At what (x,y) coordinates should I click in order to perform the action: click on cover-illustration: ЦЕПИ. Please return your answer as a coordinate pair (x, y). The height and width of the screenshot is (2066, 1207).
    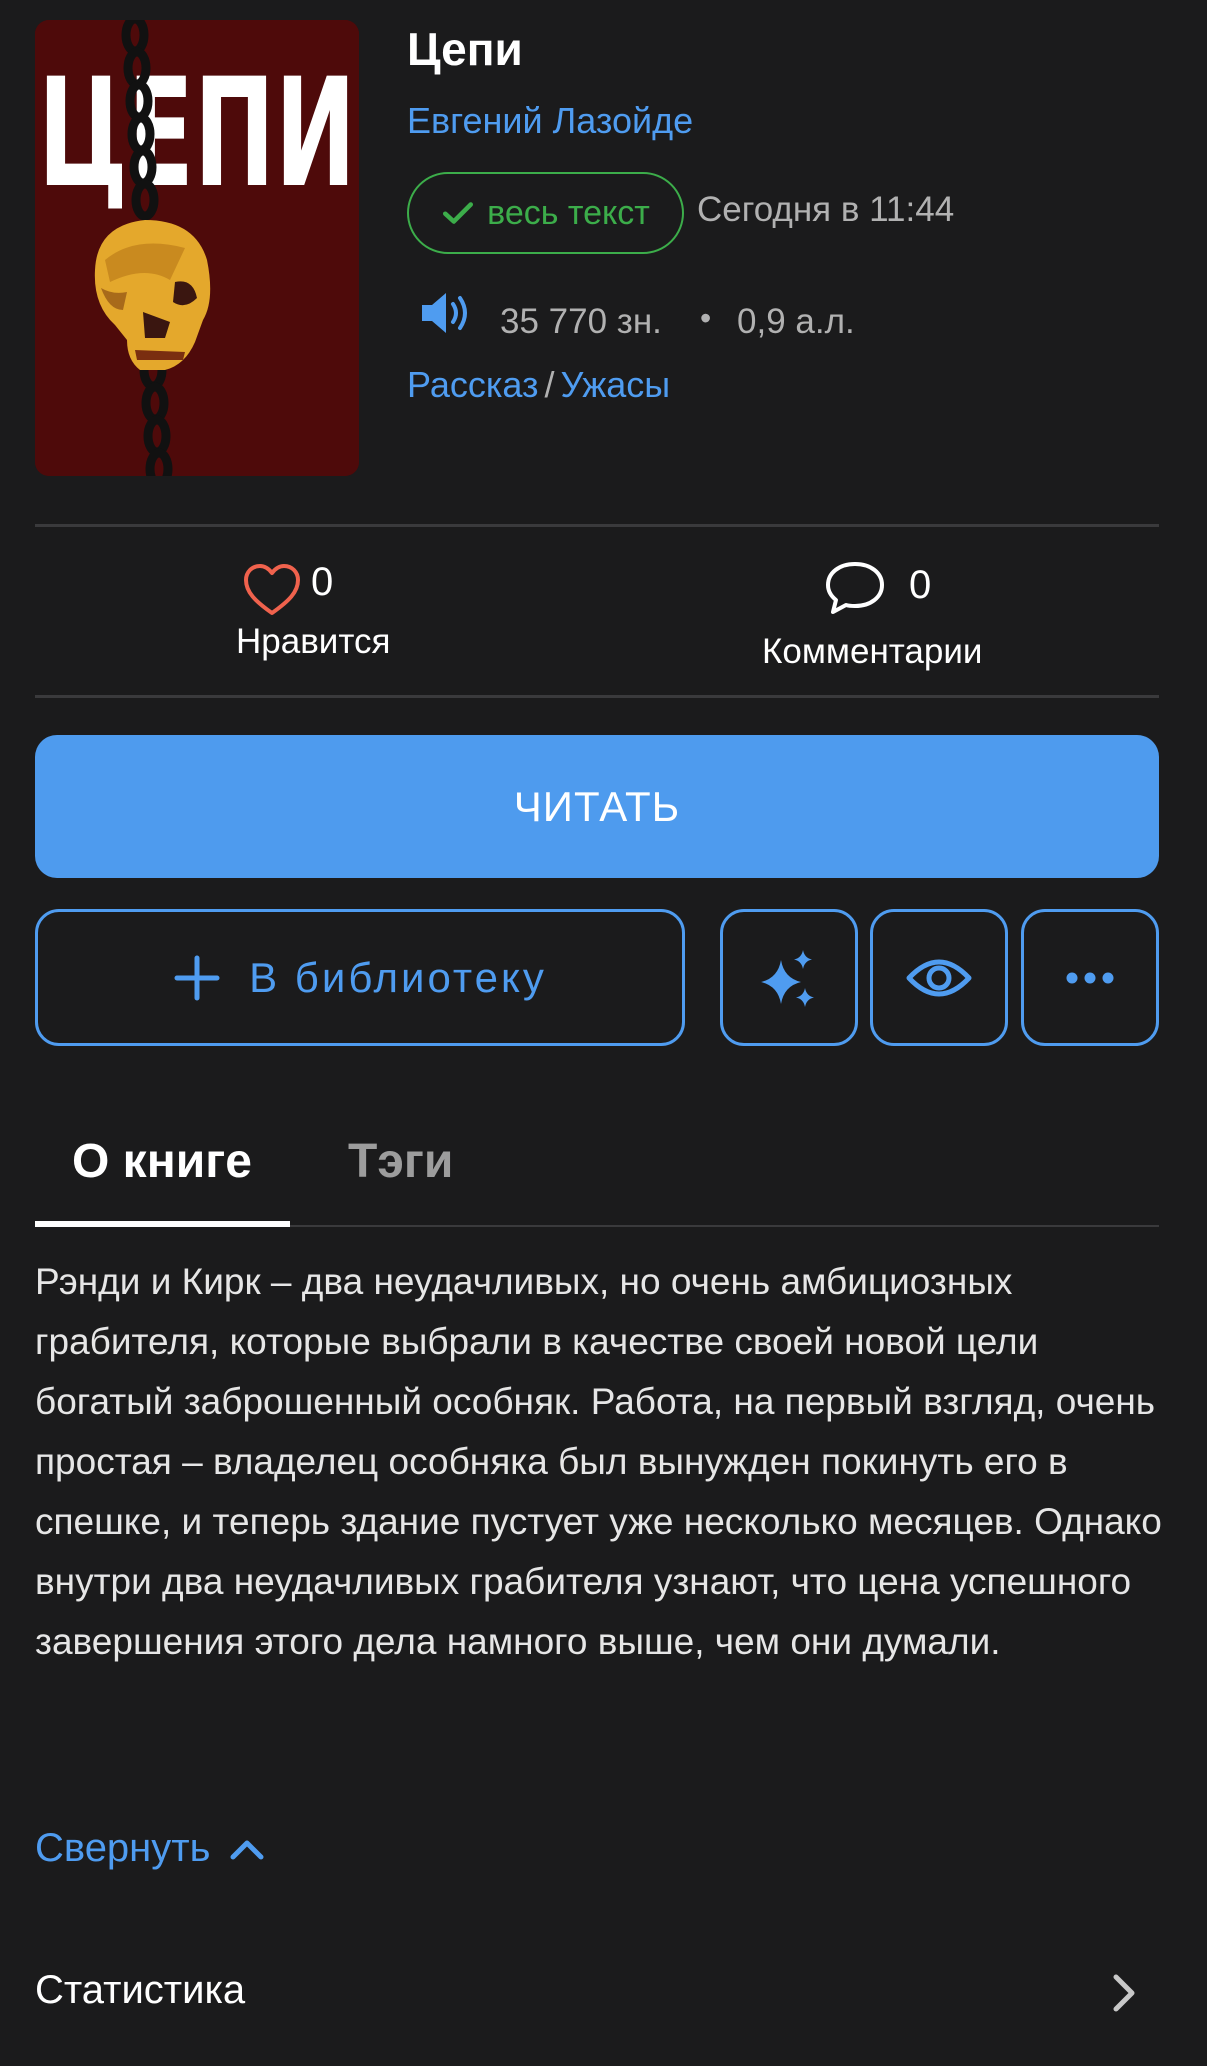
    Looking at the image, I should click on (197, 248).